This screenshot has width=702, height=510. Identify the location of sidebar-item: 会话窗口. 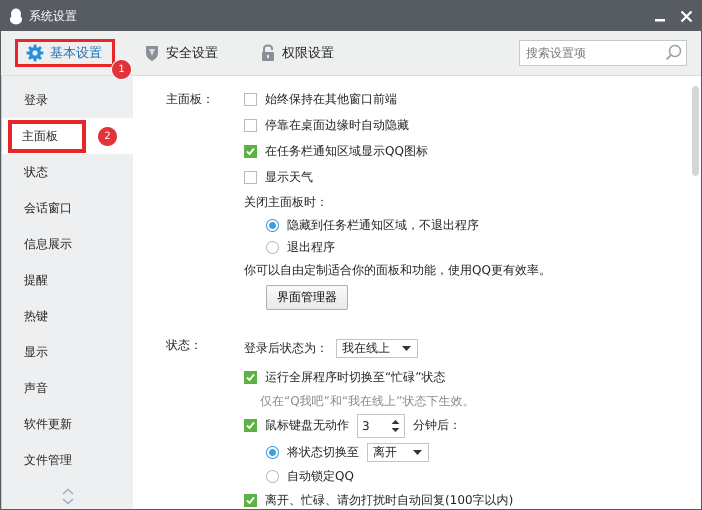
(67, 208).